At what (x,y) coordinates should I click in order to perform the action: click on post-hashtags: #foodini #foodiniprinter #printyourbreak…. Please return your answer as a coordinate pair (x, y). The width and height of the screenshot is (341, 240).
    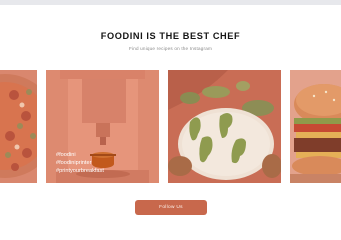
    Looking at the image, I should click on (80, 163).